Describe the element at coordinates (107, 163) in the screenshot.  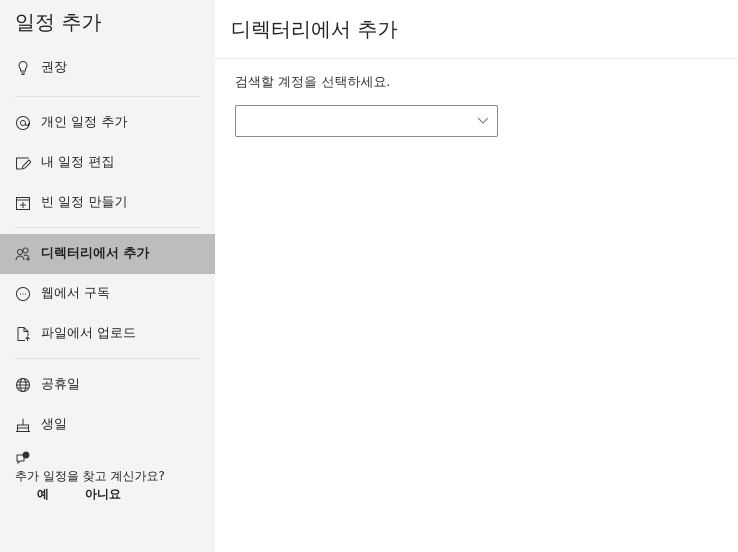
I see `sidebar-item: 내 일정 편집` at that location.